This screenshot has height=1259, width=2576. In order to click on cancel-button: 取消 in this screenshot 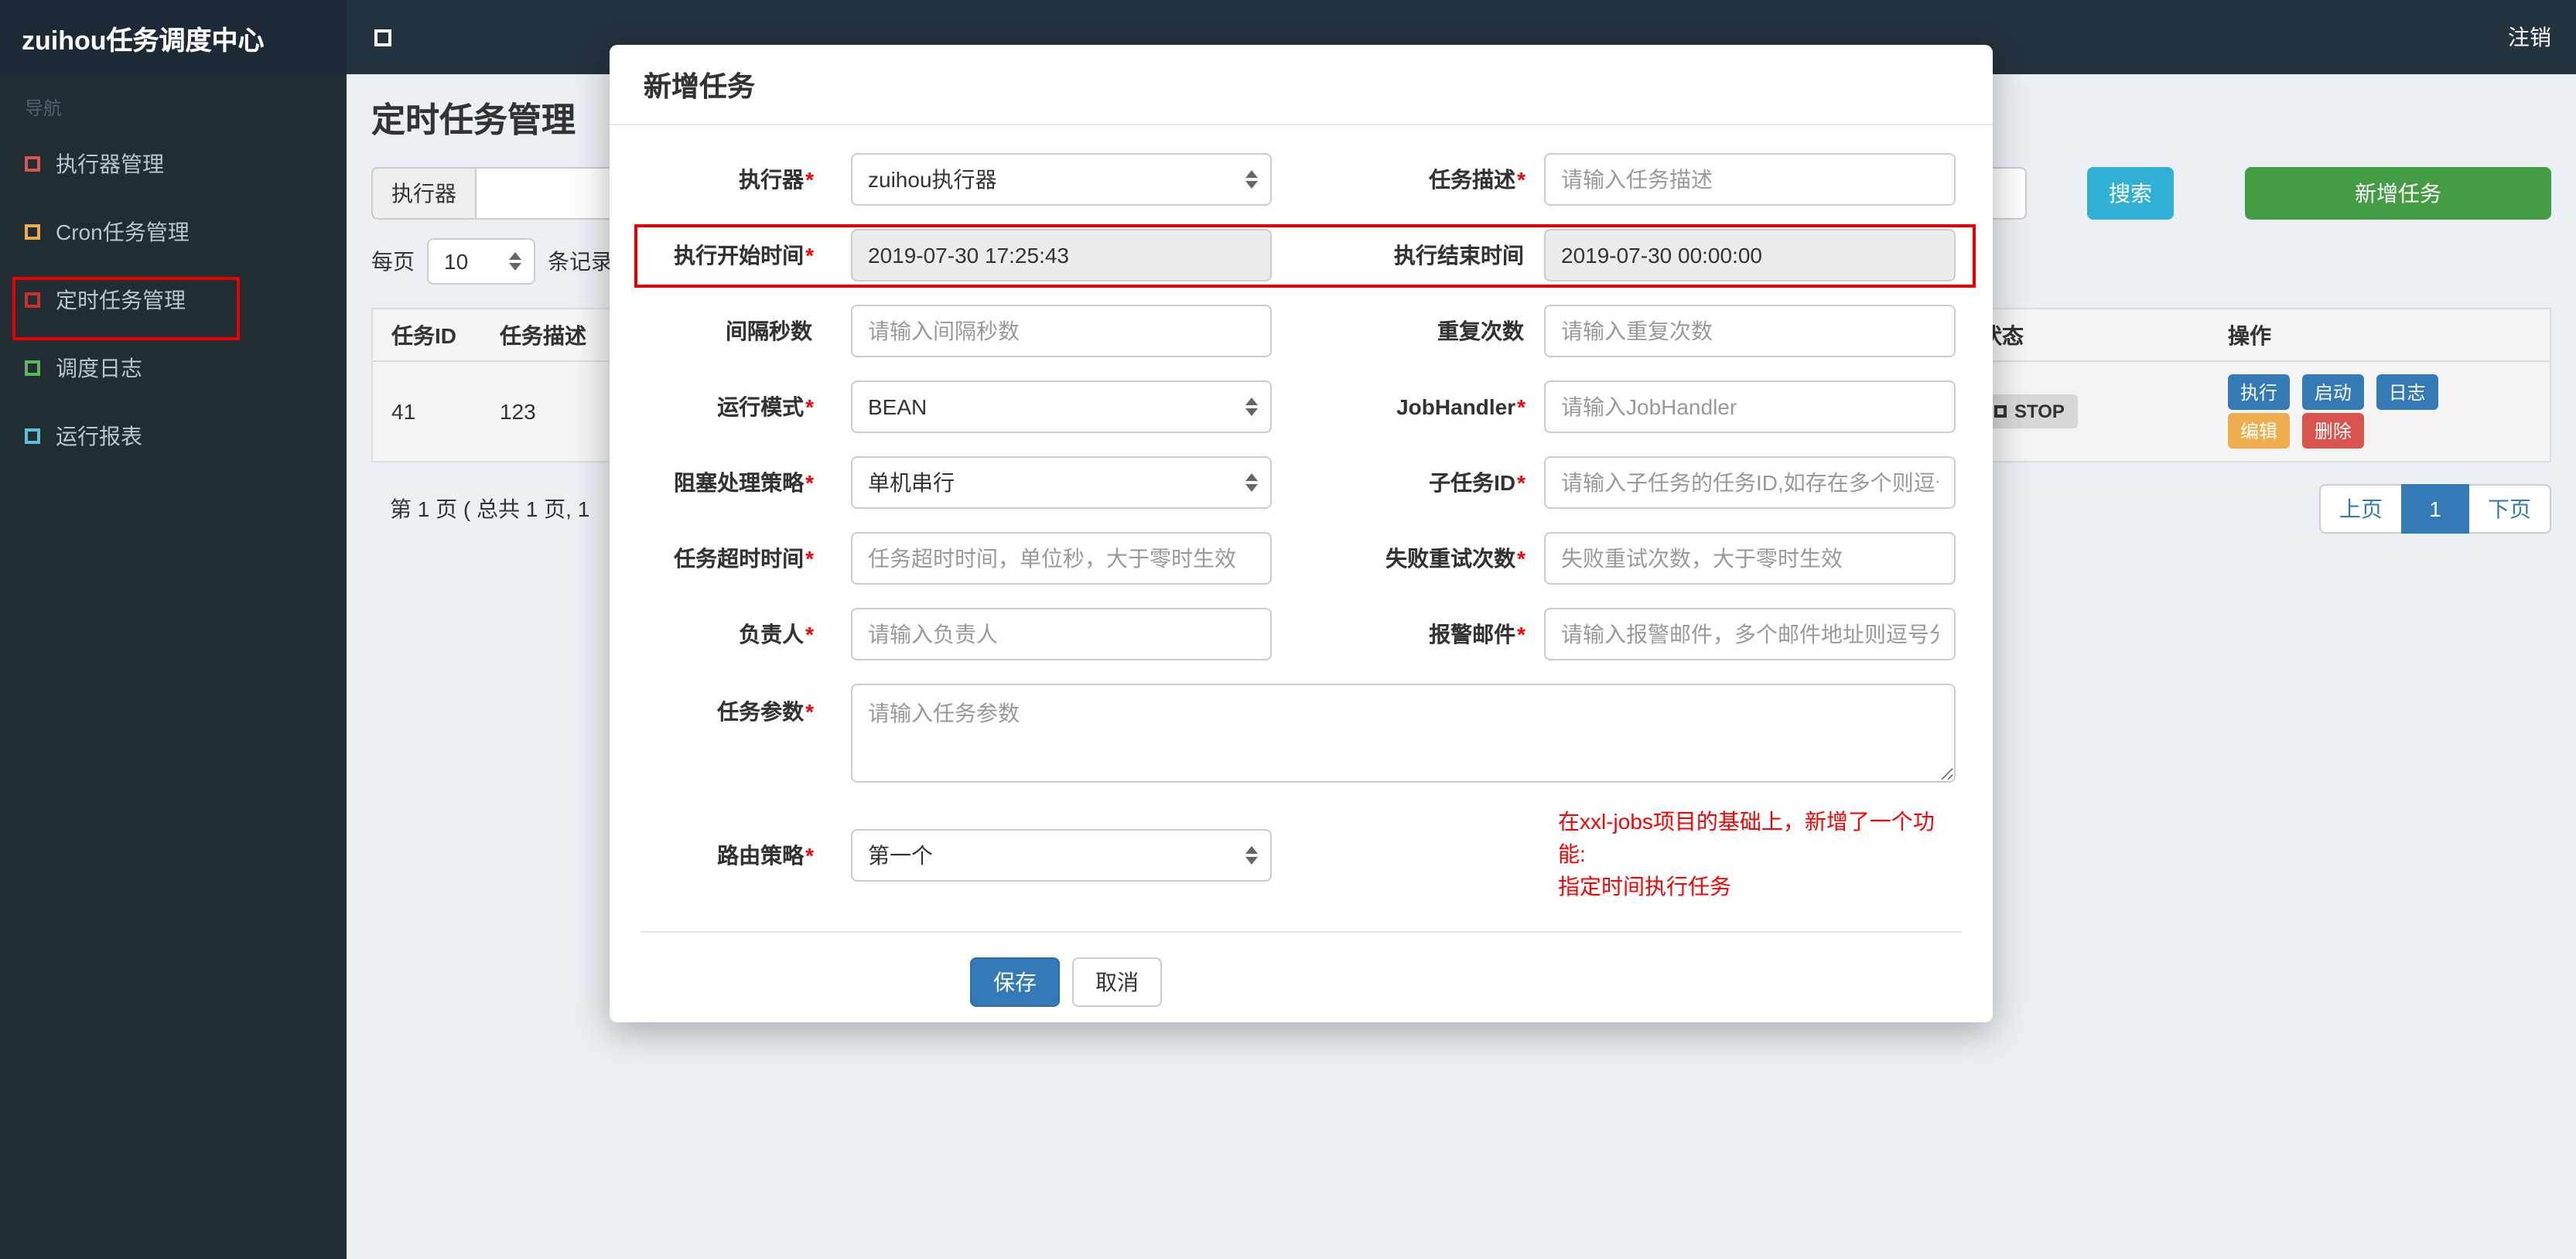, I will do `click(1117, 982)`.